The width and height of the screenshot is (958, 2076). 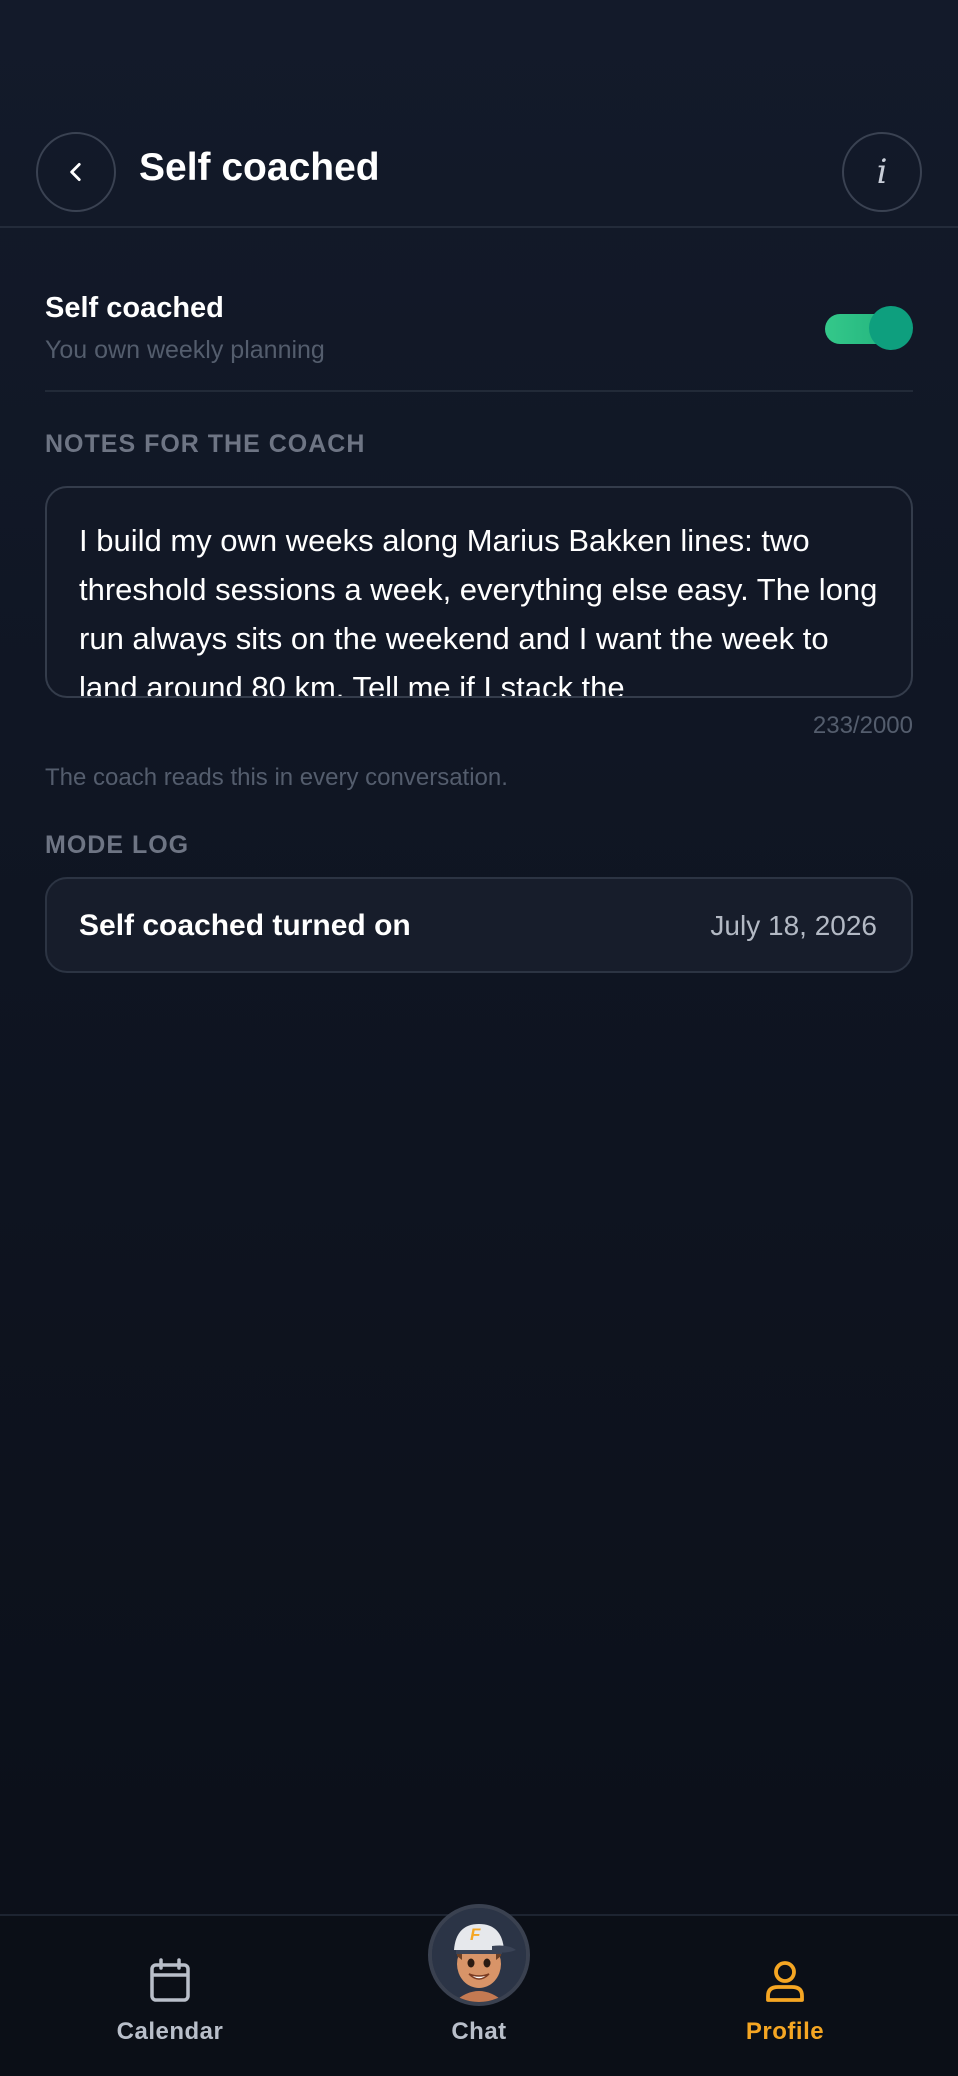 What do you see at coordinates (785, 2031) in the screenshot?
I see `nav-label-profile: Profile` at bounding box center [785, 2031].